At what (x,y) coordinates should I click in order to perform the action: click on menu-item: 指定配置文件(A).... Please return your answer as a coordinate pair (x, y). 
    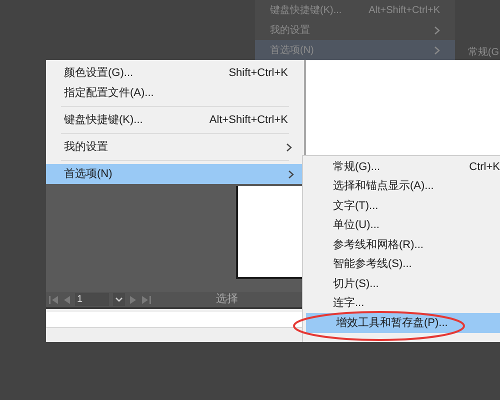
    Looking at the image, I should click on (175, 93).